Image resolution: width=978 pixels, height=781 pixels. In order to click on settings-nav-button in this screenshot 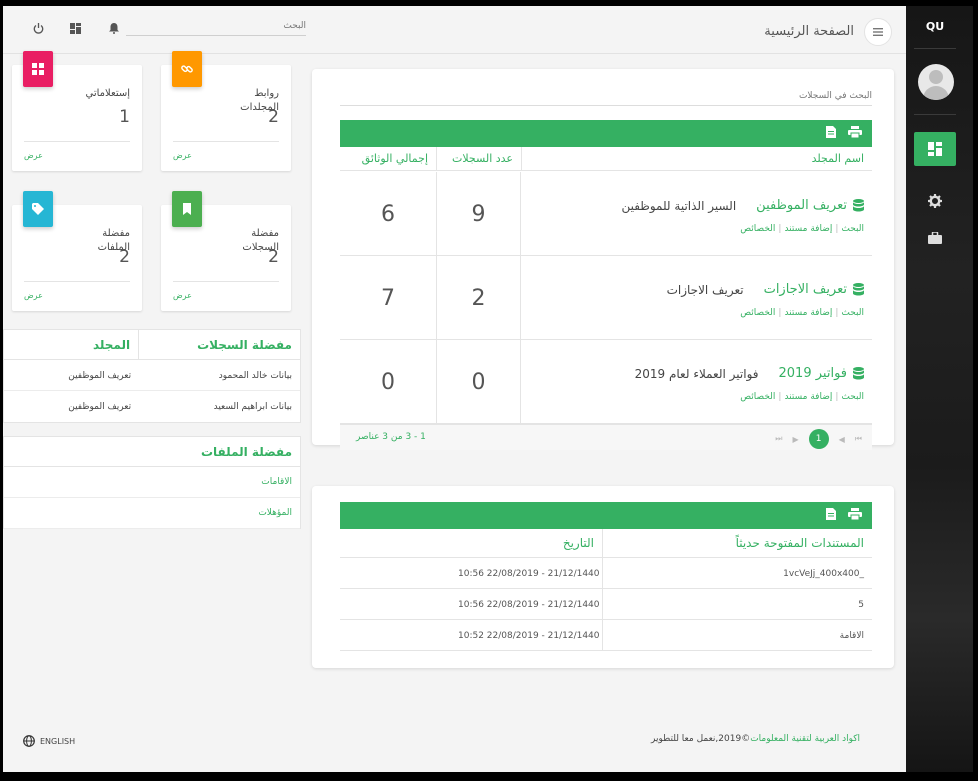, I will do `click(935, 201)`.